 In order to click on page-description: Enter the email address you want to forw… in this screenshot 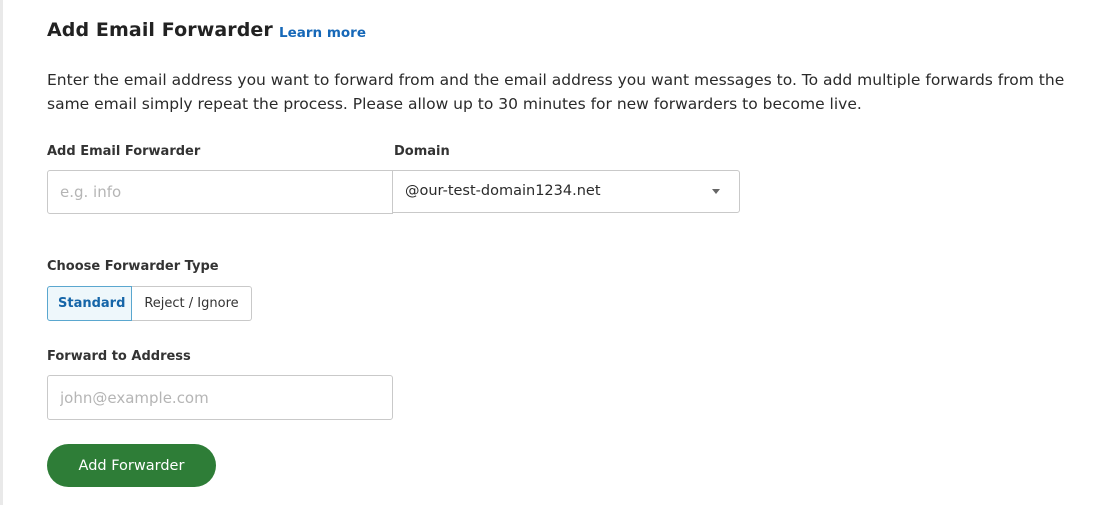, I will do `click(556, 92)`.